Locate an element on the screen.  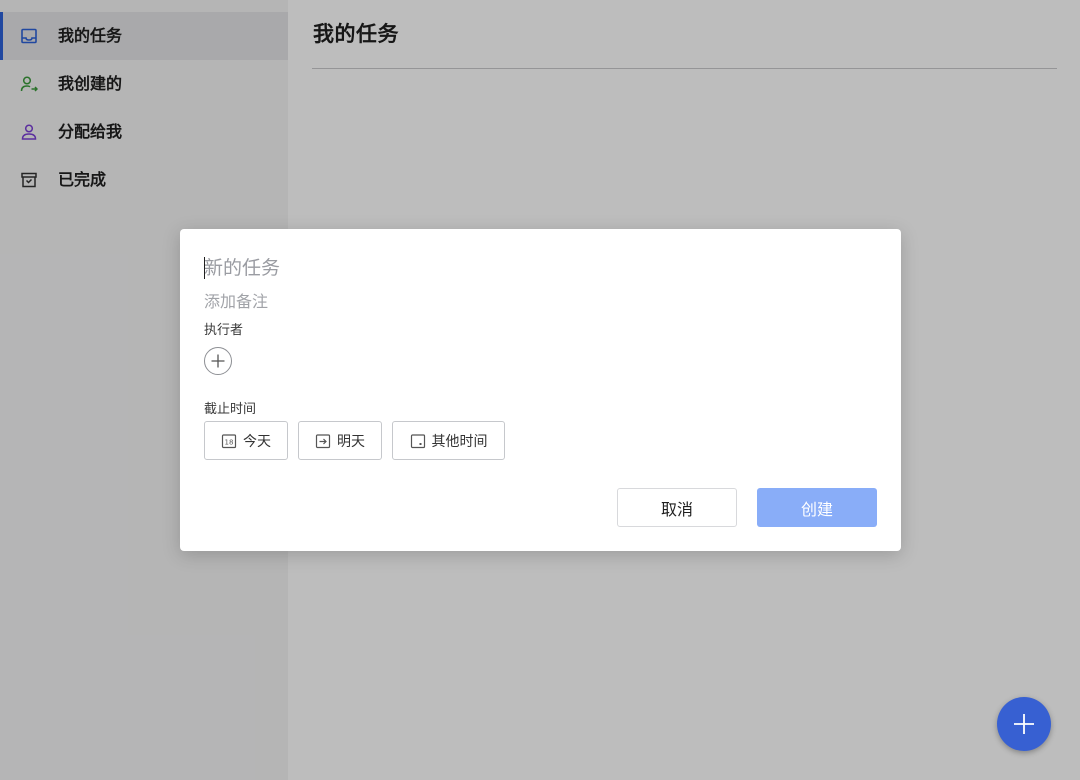
text-caret is located at coordinates (204, 268).